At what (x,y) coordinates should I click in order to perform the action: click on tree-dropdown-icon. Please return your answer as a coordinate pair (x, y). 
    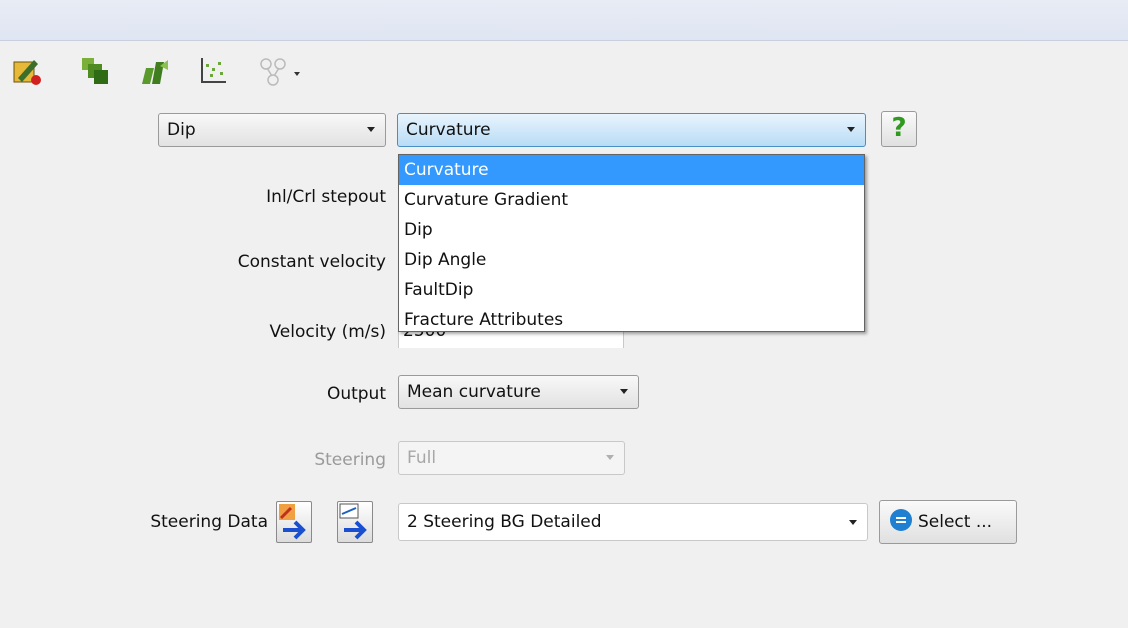
    Looking at the image, I should click on (280, 71).